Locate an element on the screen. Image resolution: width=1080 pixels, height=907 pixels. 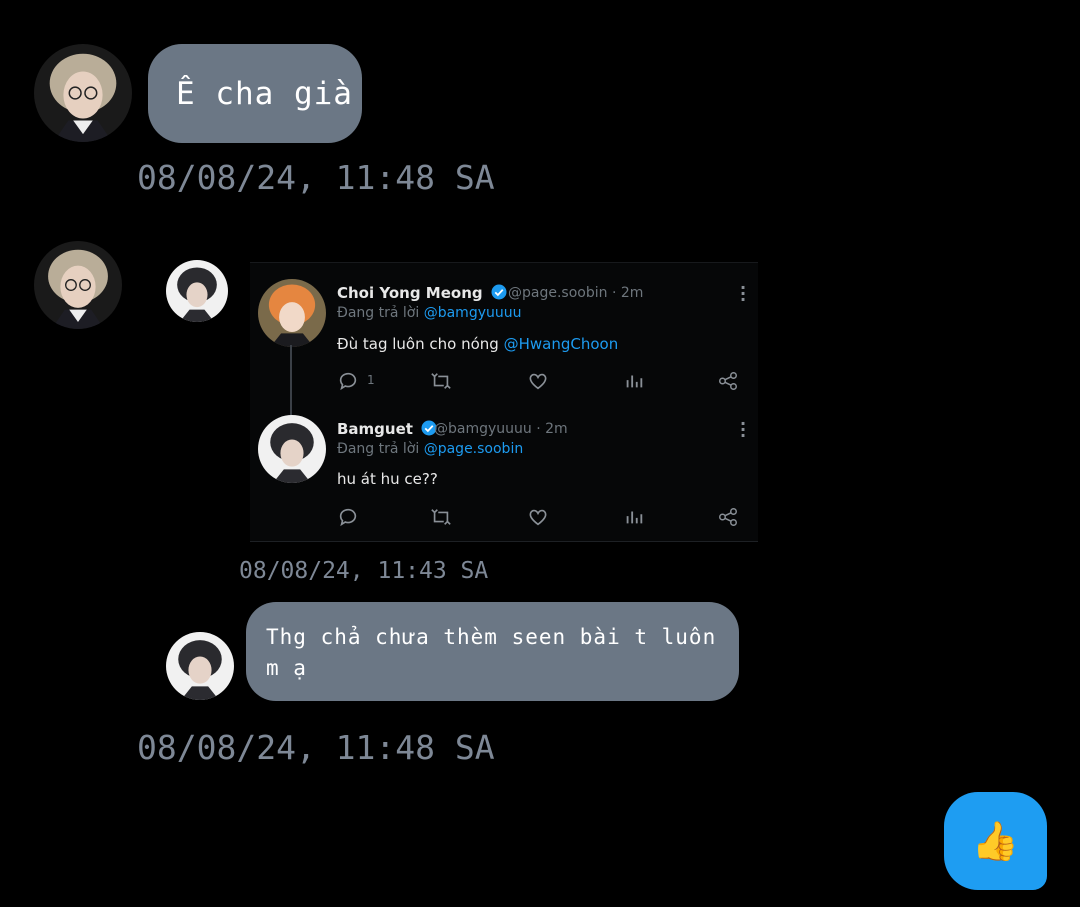
message-bubble-1: Ê cha già is located at coordinates (255, 93).